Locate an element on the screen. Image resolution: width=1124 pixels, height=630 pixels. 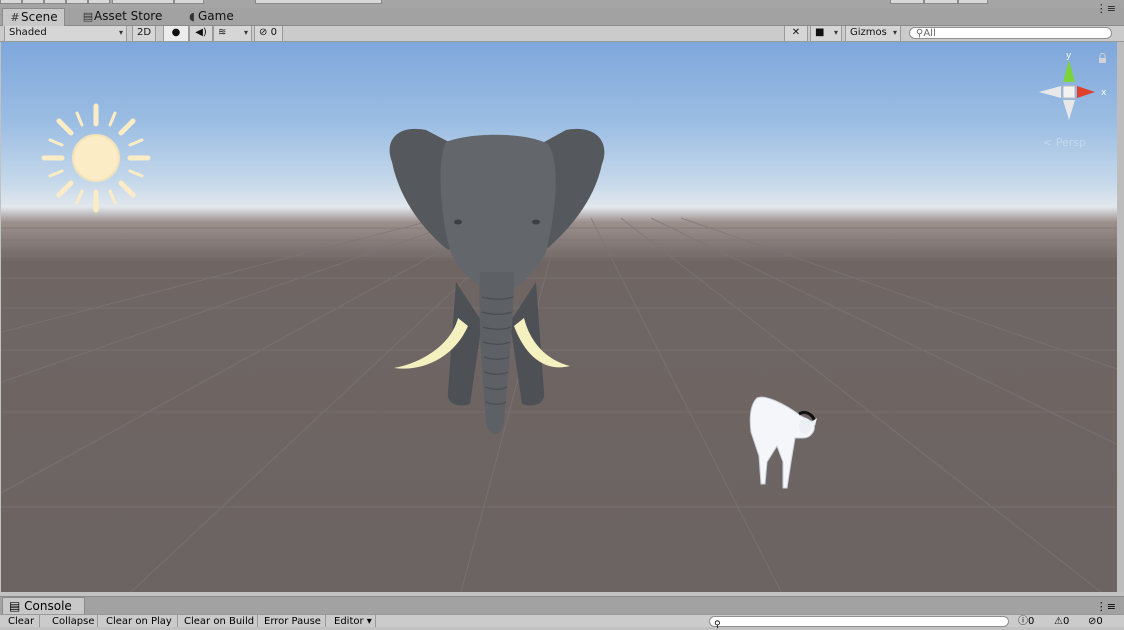
warning-count-toggle: ⚠0 is located at coordinates (1061, 621).